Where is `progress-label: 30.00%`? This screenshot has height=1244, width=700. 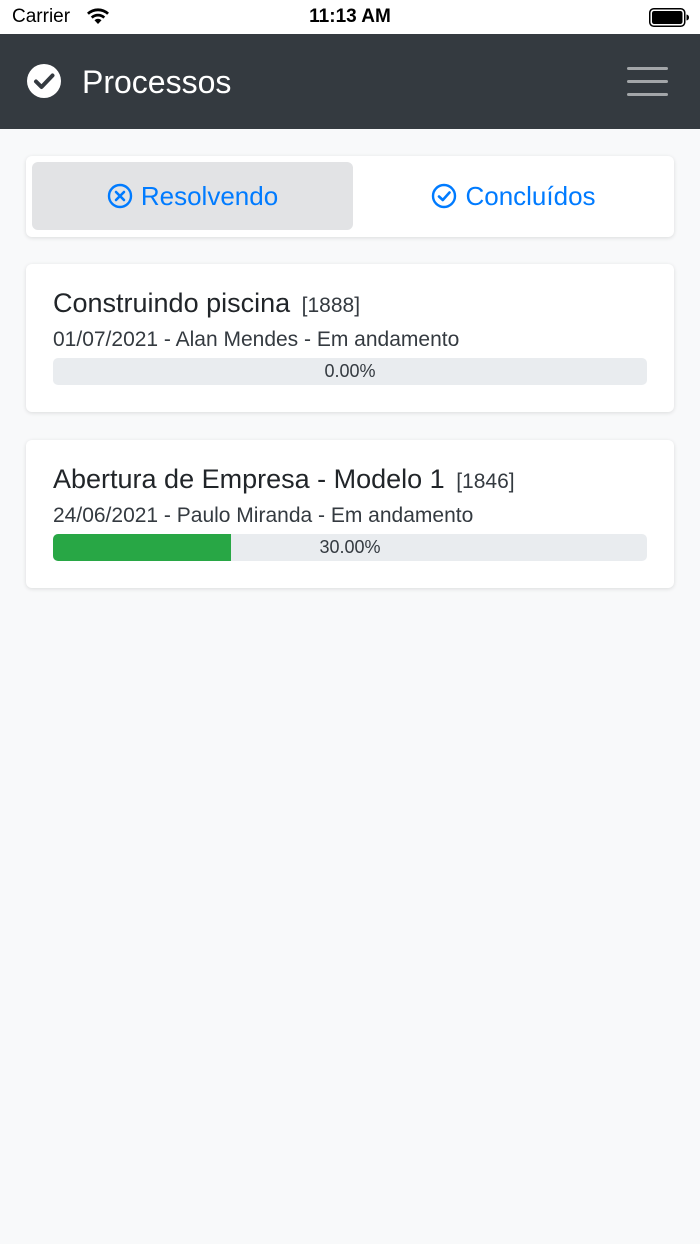 progress-label: 30.00% is located at coordinates (350, 547).